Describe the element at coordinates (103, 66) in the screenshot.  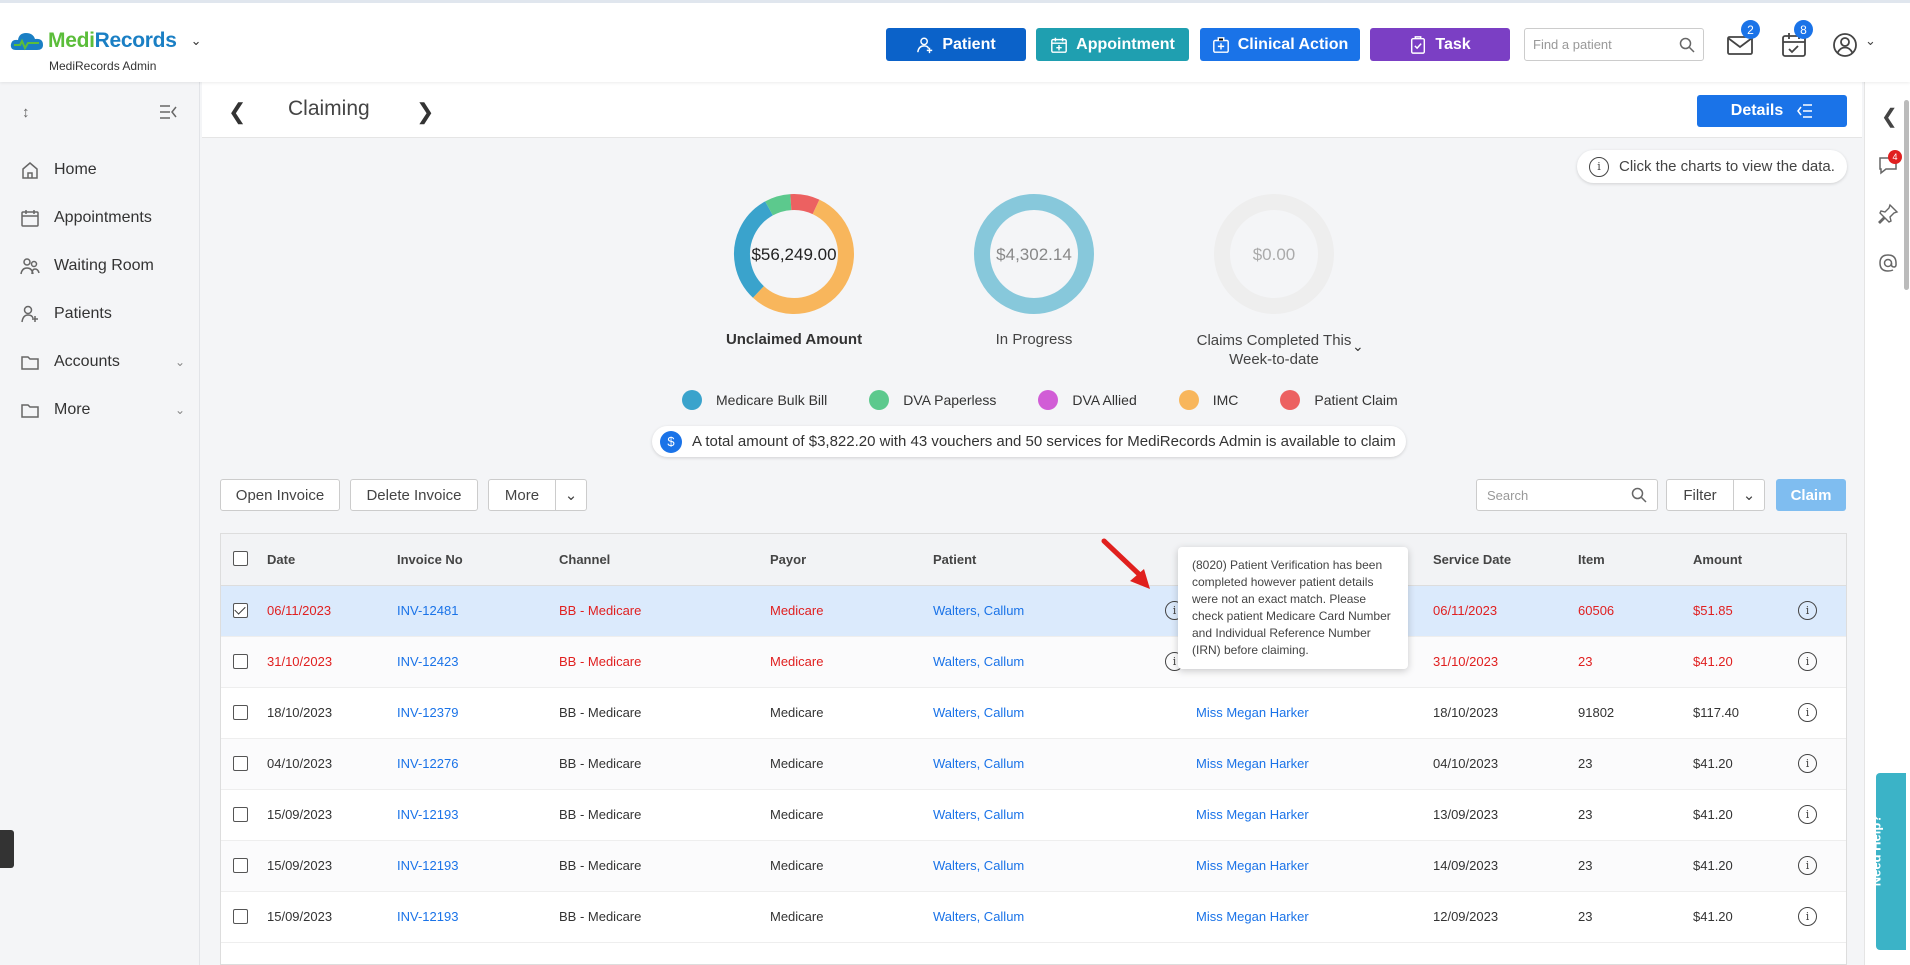
I see `brand-subtitle: MediRecords Admin` at that location.